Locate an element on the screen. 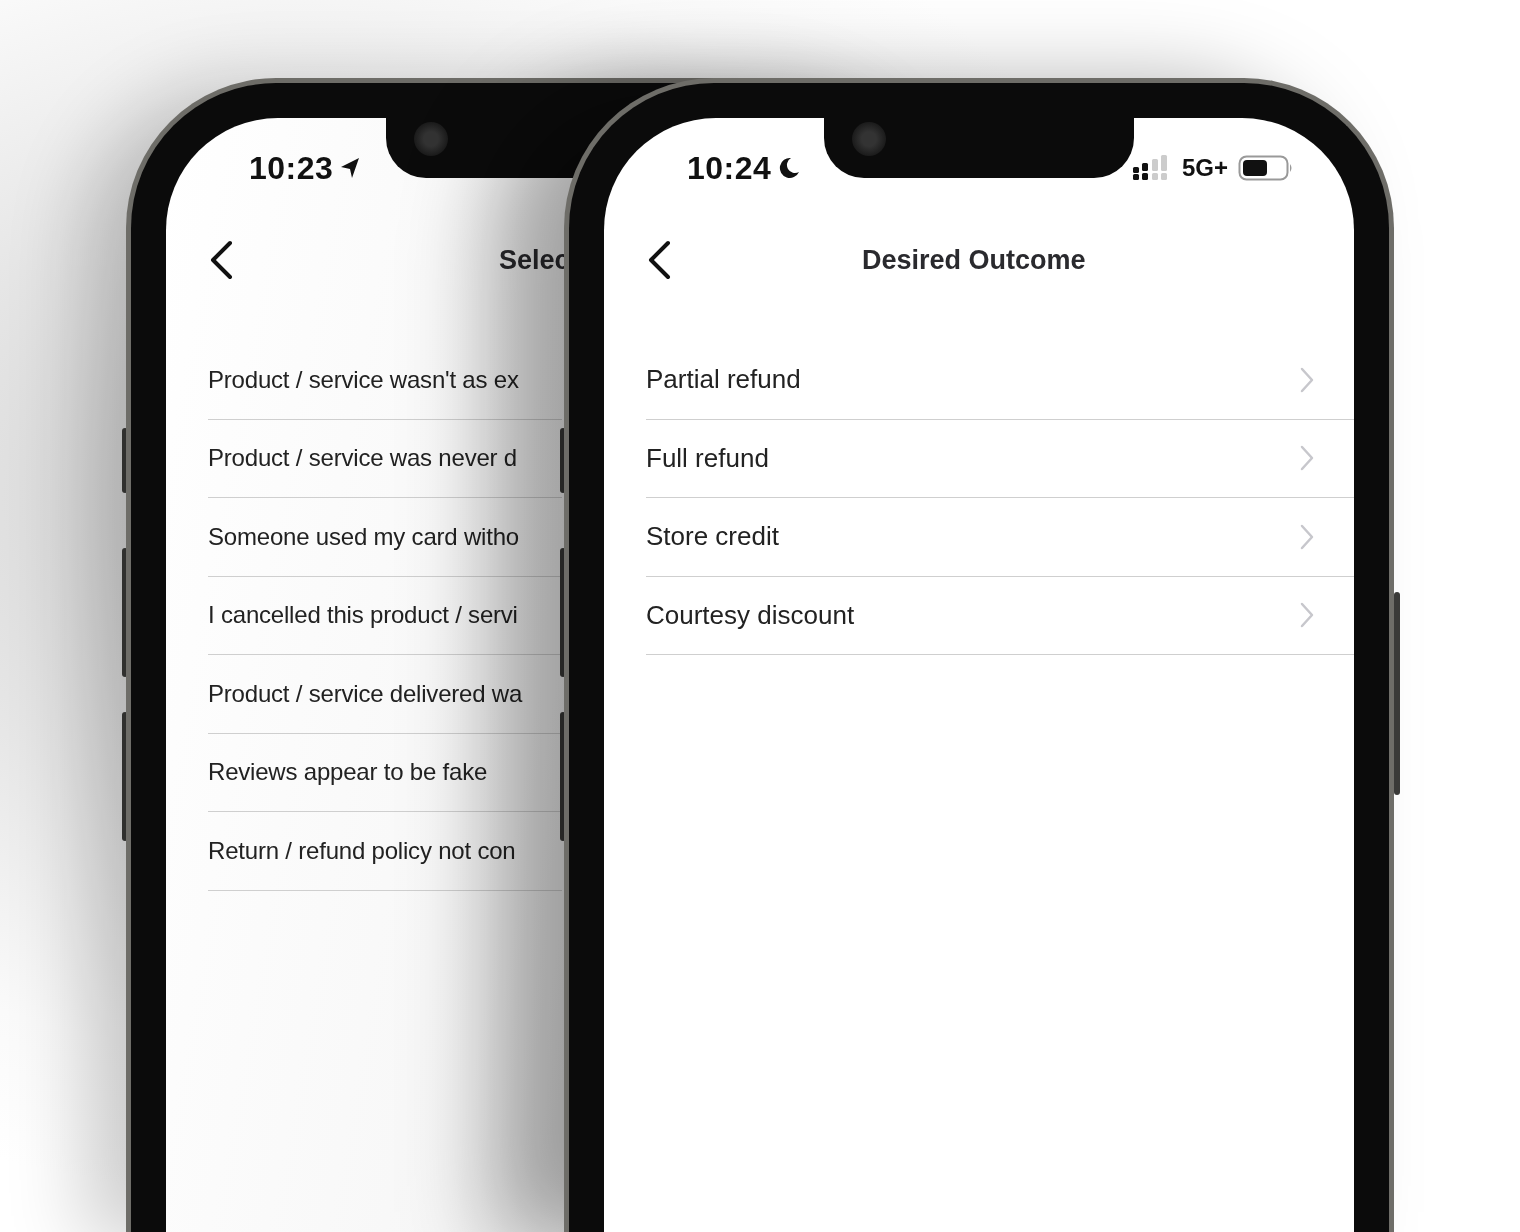 This screenshot has width=1520, height=1232. option-row: Product / service wasn't as ex is located at coordinates (385, 380).